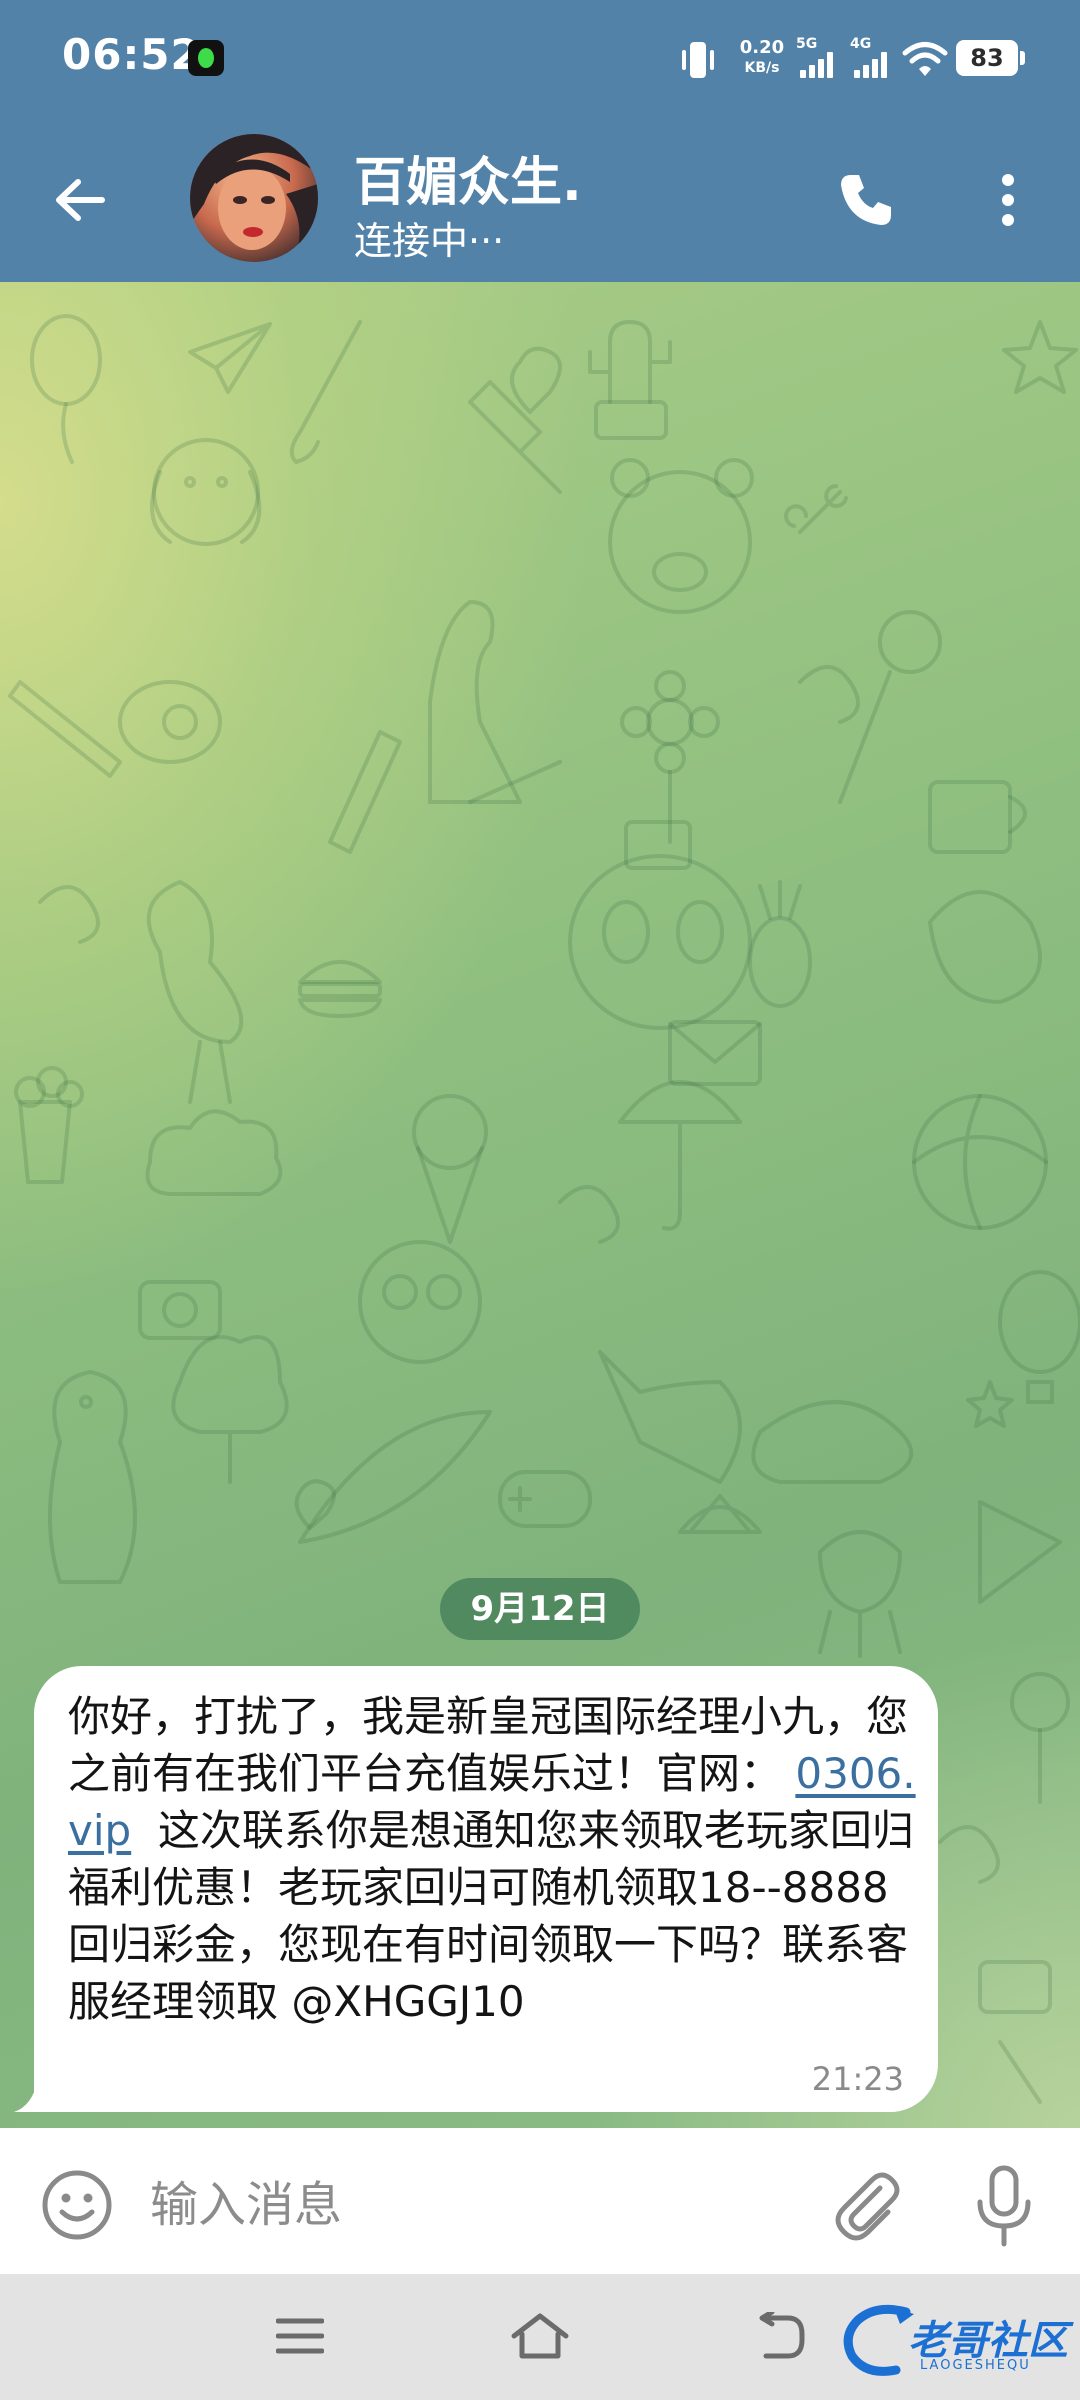 The image size is (1080, 2400). I want to click on network-speed-value: 0.20, so click(762, 47).